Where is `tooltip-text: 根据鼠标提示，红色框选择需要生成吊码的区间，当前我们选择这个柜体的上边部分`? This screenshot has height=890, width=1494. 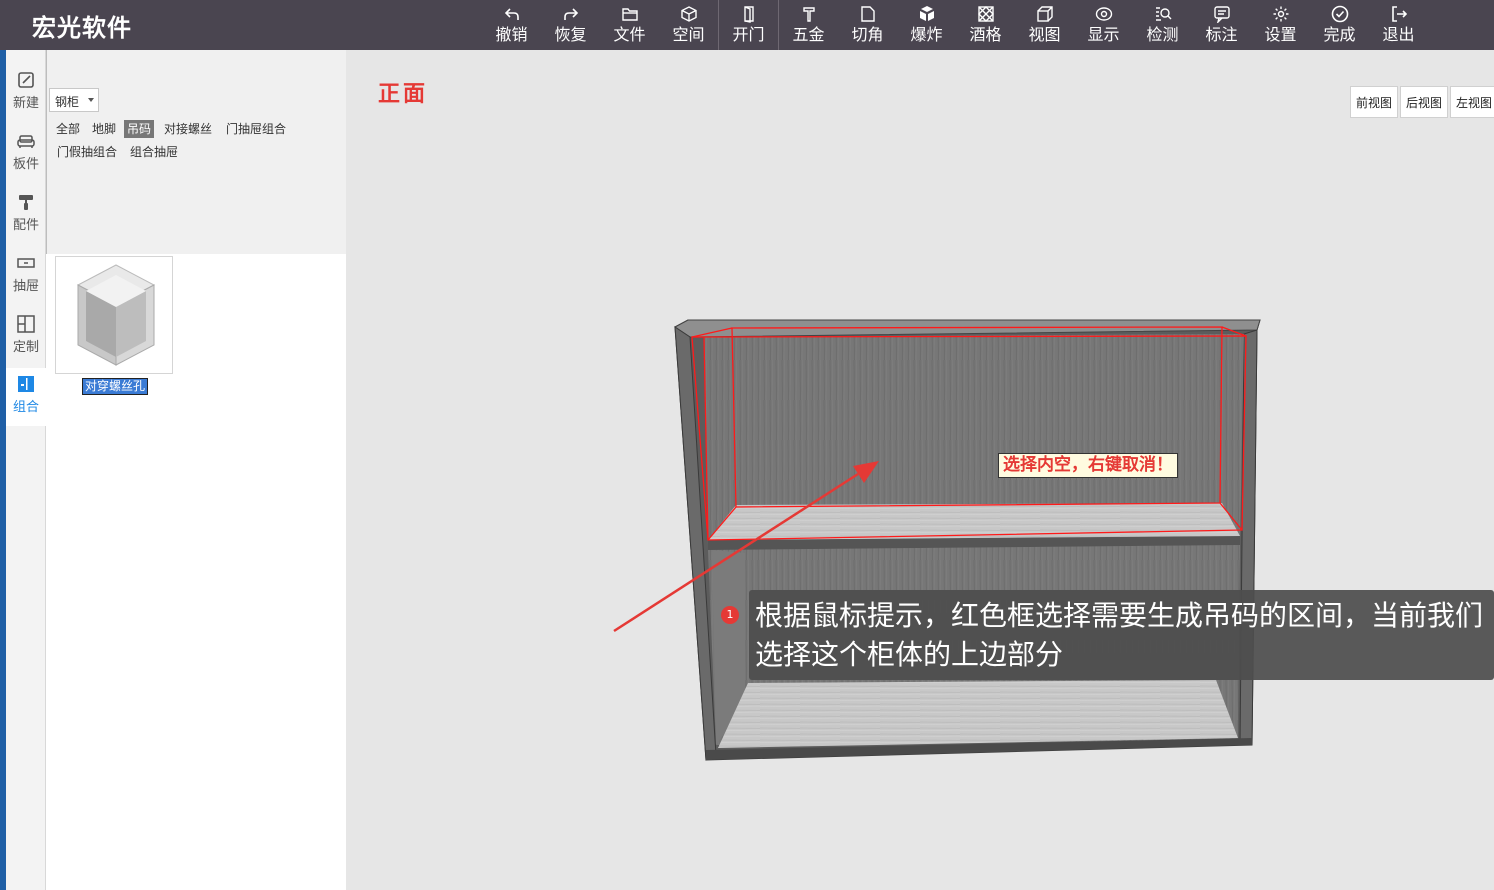 tooltip-text: 根据鼠标提示，红色框选择需要生成吊码的区间，当前我们选择这个柜体的上边部分 is located at coordinates (1119, 635).